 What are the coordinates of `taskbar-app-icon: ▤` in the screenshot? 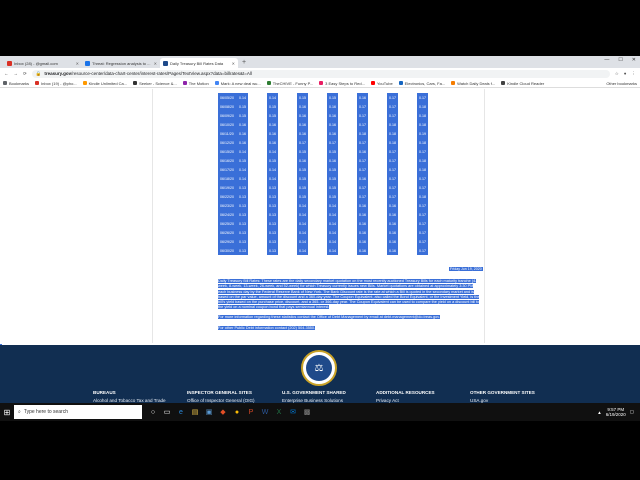 It's located at (195, 412).